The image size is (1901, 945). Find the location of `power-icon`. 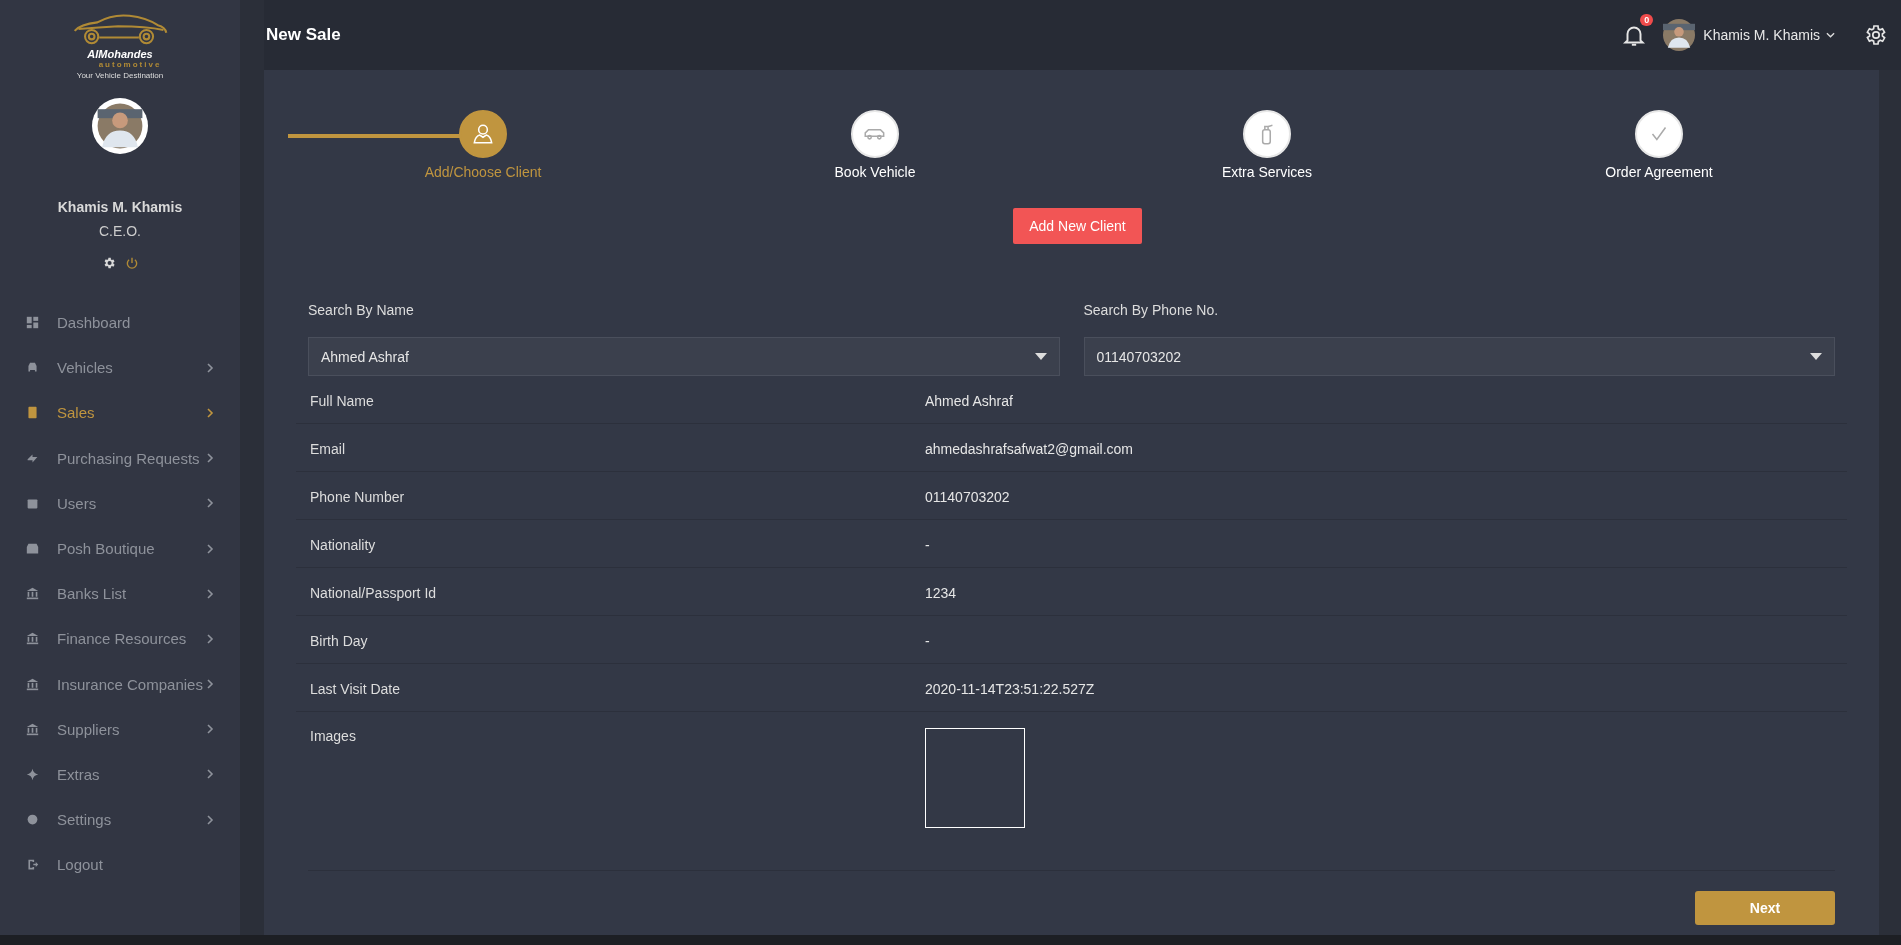

power-icon is located at coordinates (131, 263).